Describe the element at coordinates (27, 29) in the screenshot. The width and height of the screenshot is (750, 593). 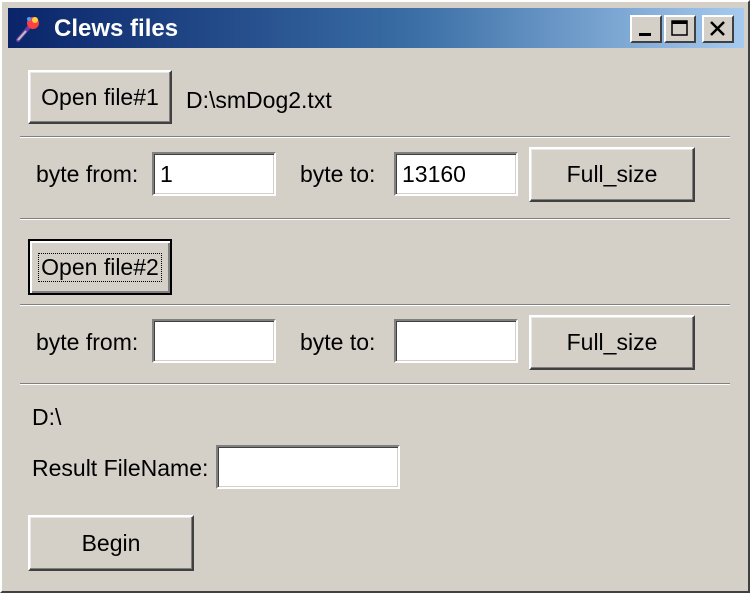
I see `magic-wand-icon` at that location.